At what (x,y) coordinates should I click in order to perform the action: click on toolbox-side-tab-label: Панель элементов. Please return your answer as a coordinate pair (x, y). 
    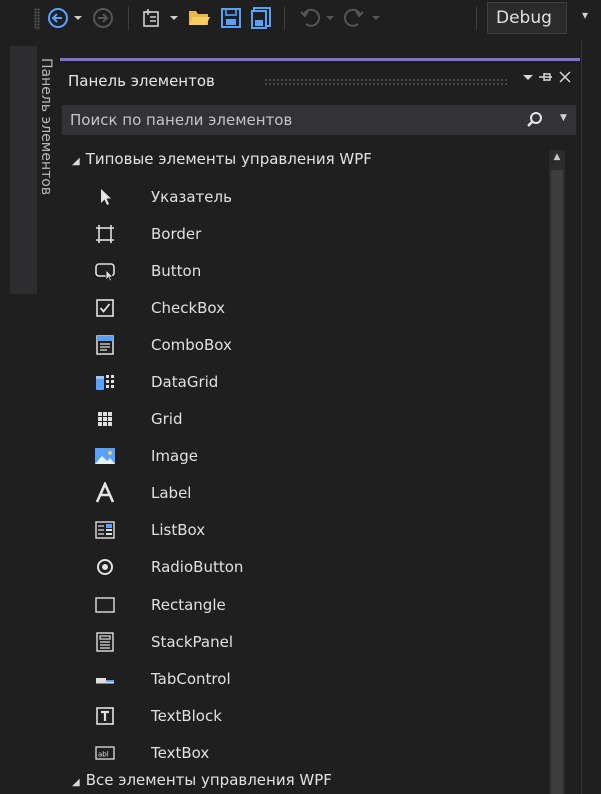
    Looking at the image, I should click on (46, 127).